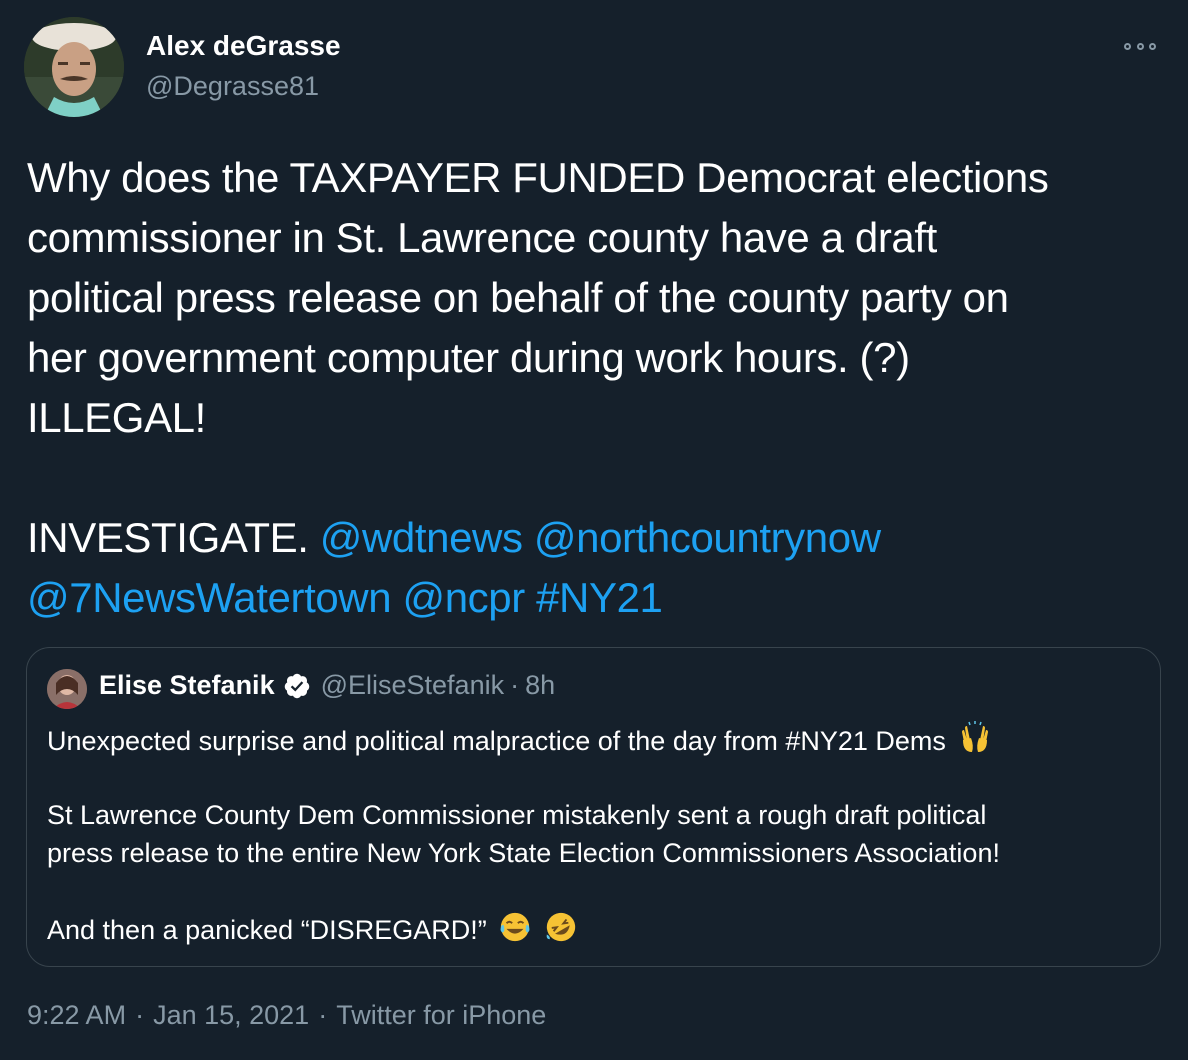 This screenshot has height=1060, width=1188. I want to click on quoted-header: Elise Stefanik @EliseStefanik · 8h, so click(327, 685).